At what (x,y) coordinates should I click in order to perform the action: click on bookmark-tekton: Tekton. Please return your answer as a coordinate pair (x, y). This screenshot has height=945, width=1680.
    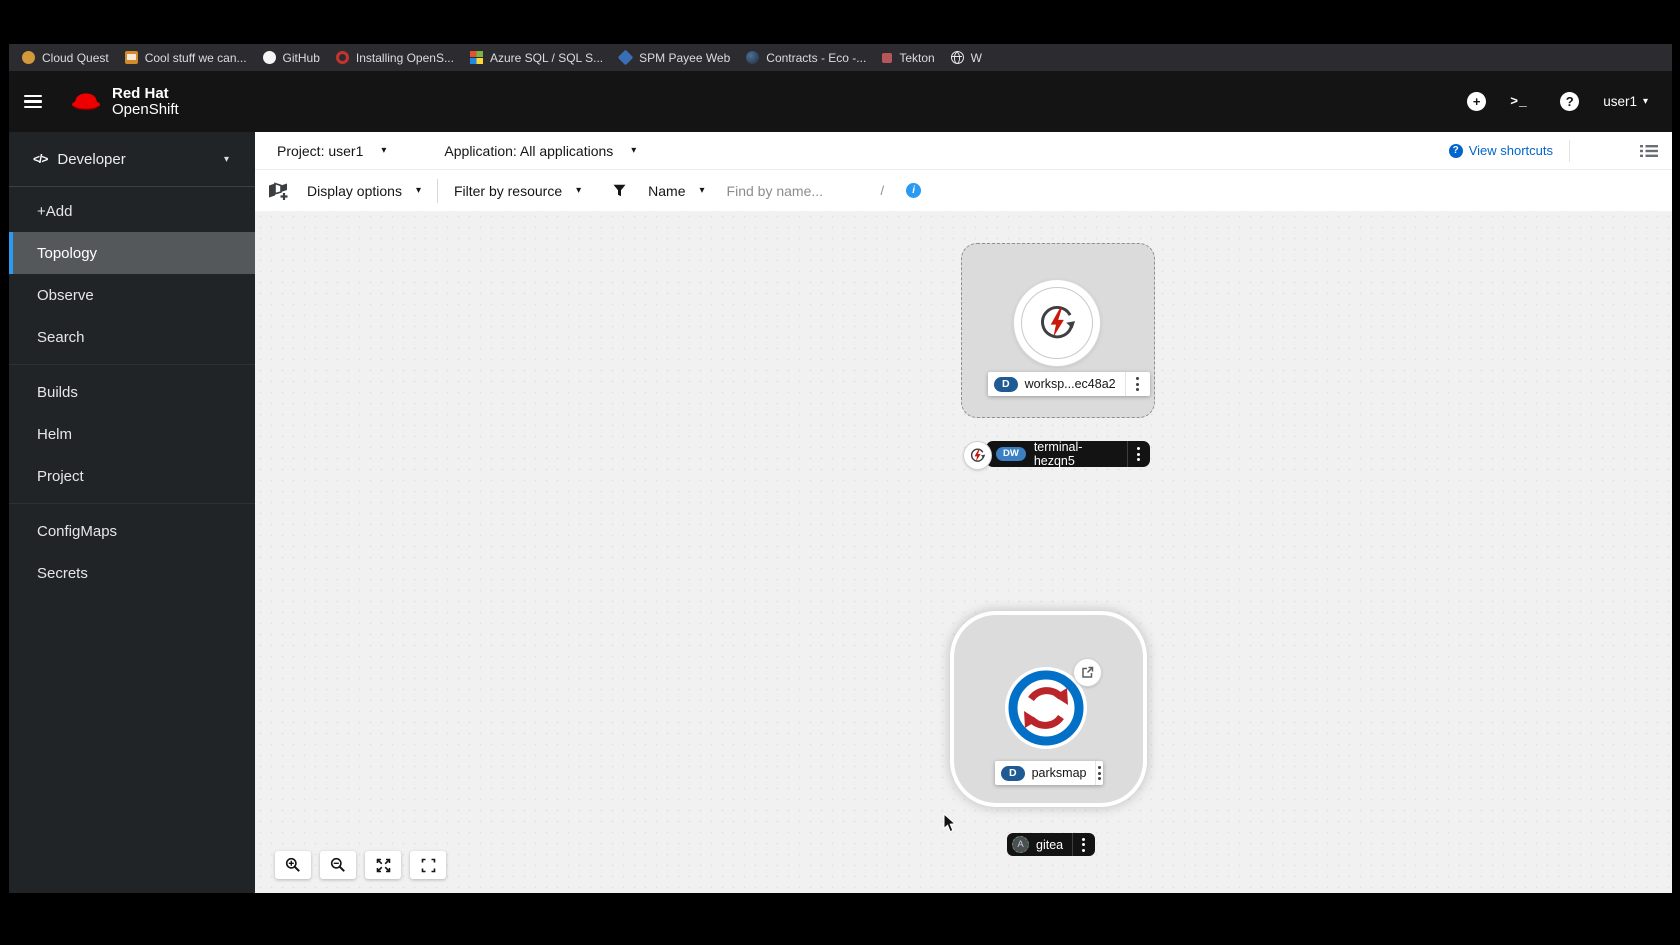
    Looking at the image, I should click on (908, 57).